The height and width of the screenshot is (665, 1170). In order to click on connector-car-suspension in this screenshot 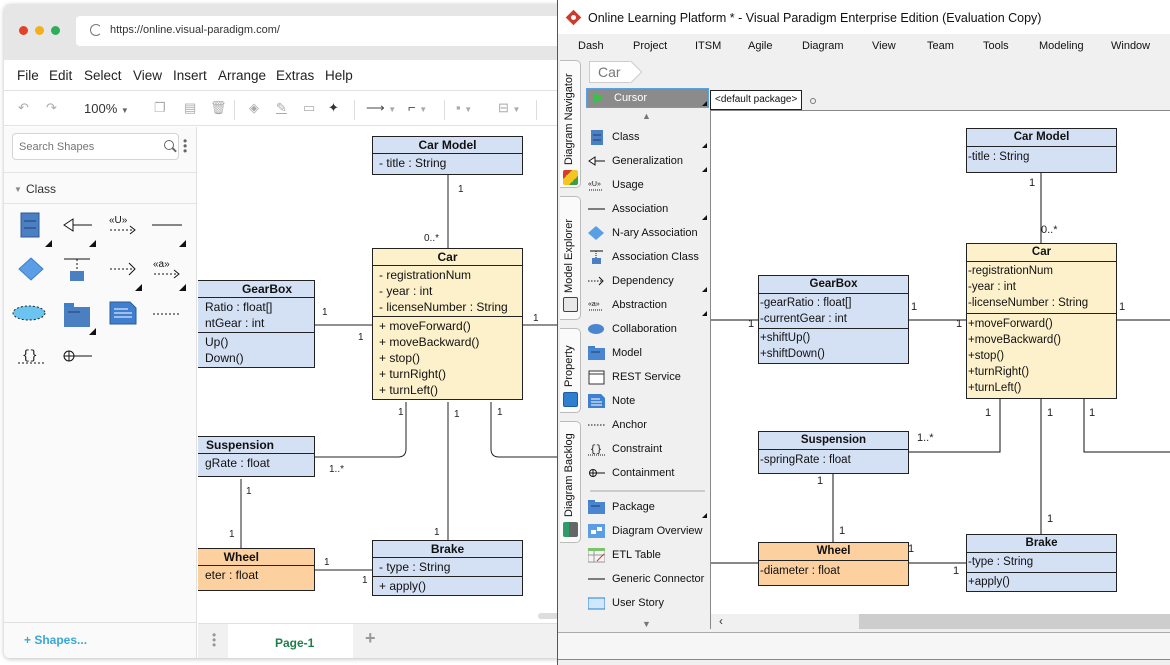, I will do `click(361, 430)`.